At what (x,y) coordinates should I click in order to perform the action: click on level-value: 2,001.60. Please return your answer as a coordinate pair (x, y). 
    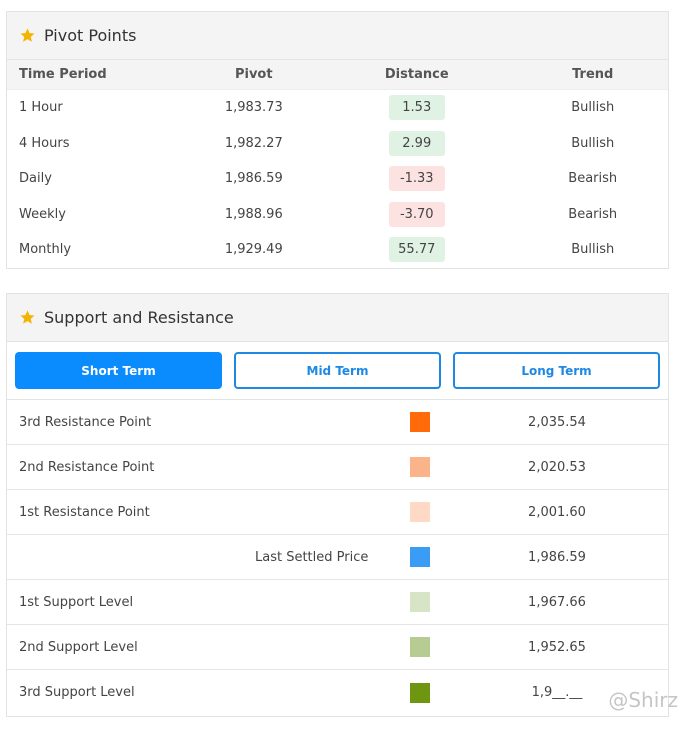
    Looking at the image, I should click on (557, 512).